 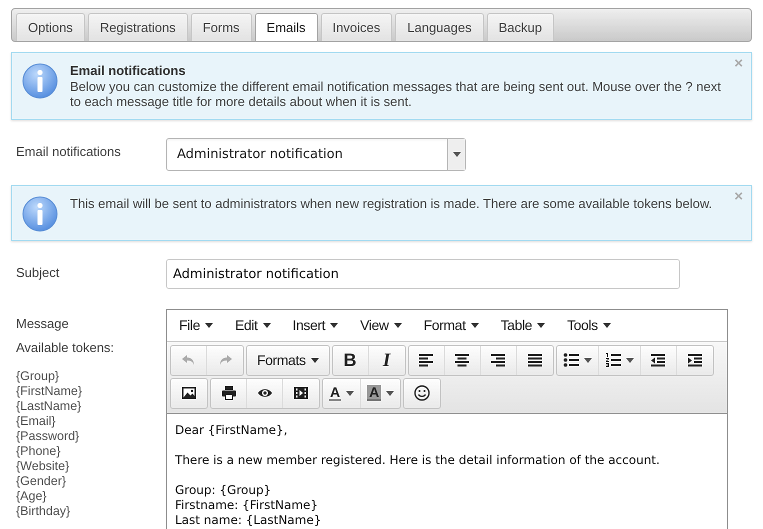 I want to click on menu-label: Tools, so click(x=582, y=325).